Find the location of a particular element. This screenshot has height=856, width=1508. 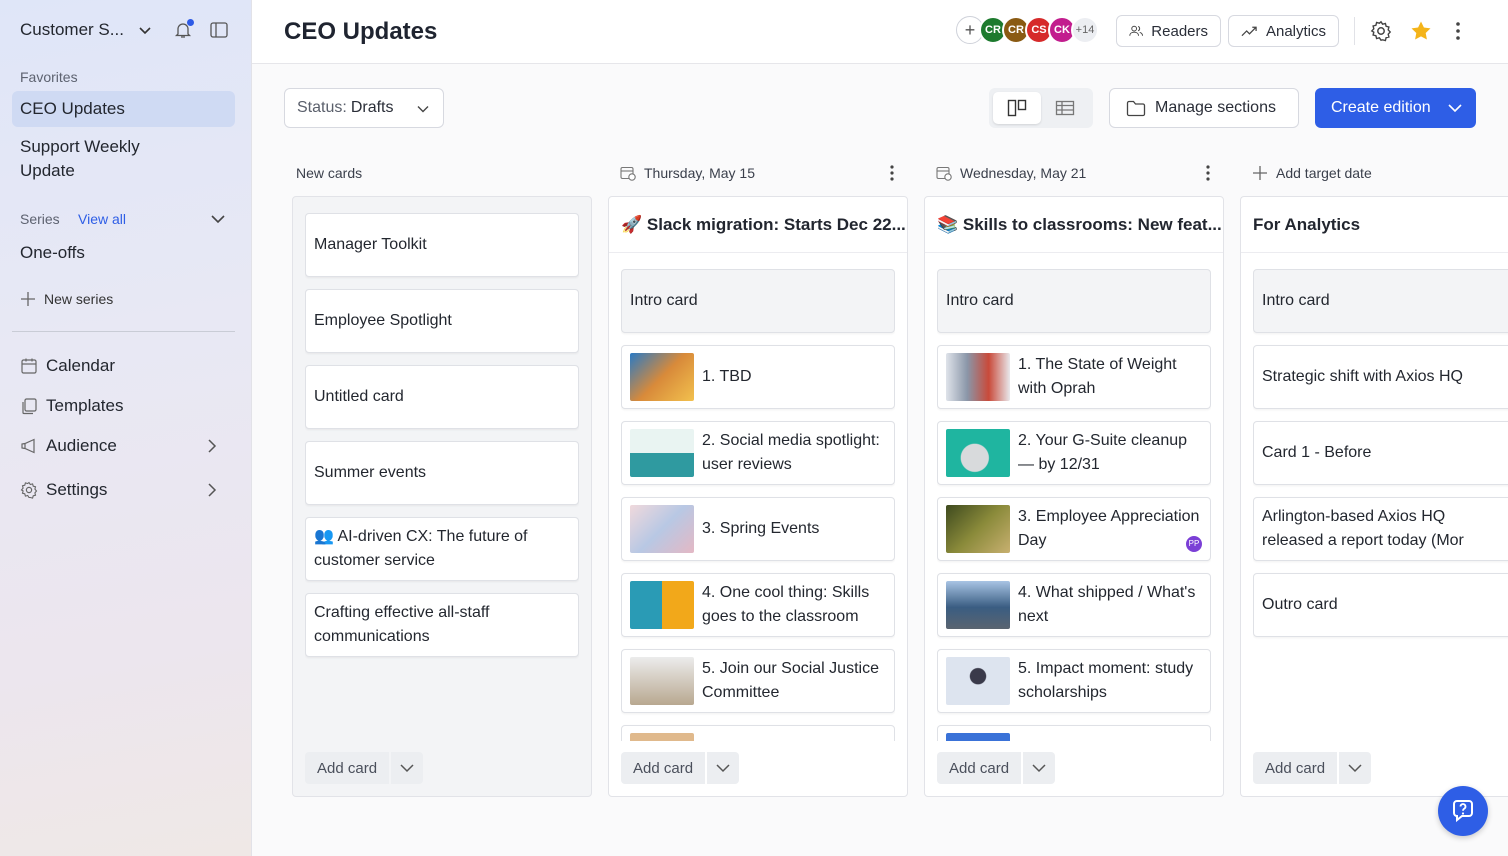

card: 1. TBD is located at coordinates (758, 377).